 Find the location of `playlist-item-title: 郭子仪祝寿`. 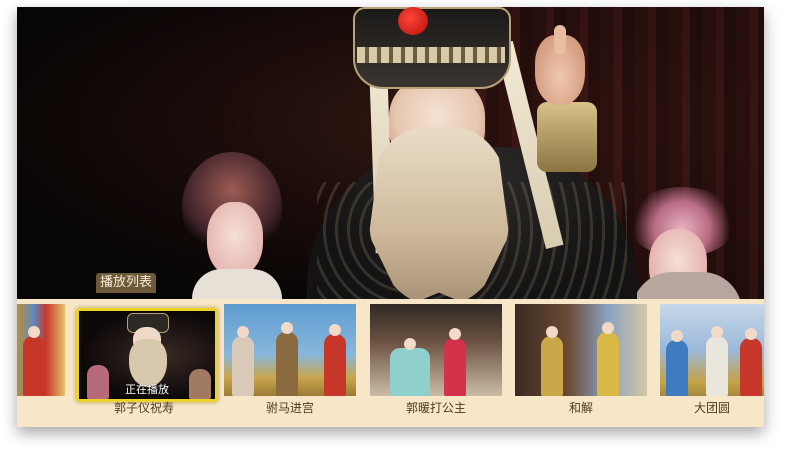

playlist-item-title: 郭子仪祝寿 is located at coordinates (143, 408).